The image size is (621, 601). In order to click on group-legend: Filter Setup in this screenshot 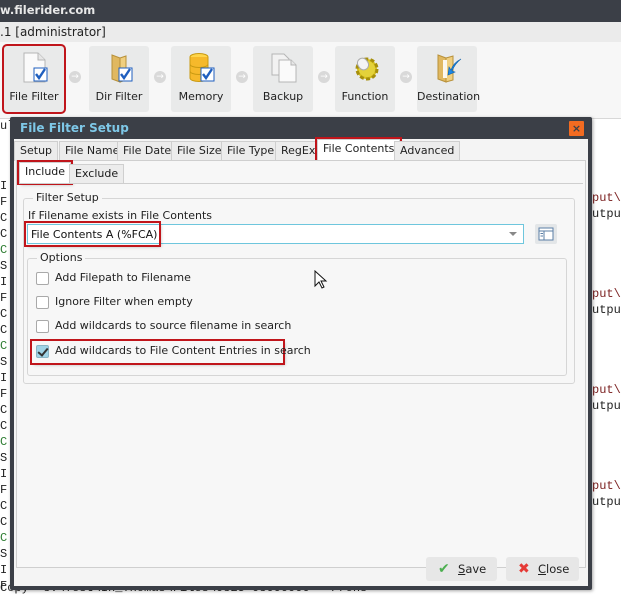, I will do `click(67, 197)`.